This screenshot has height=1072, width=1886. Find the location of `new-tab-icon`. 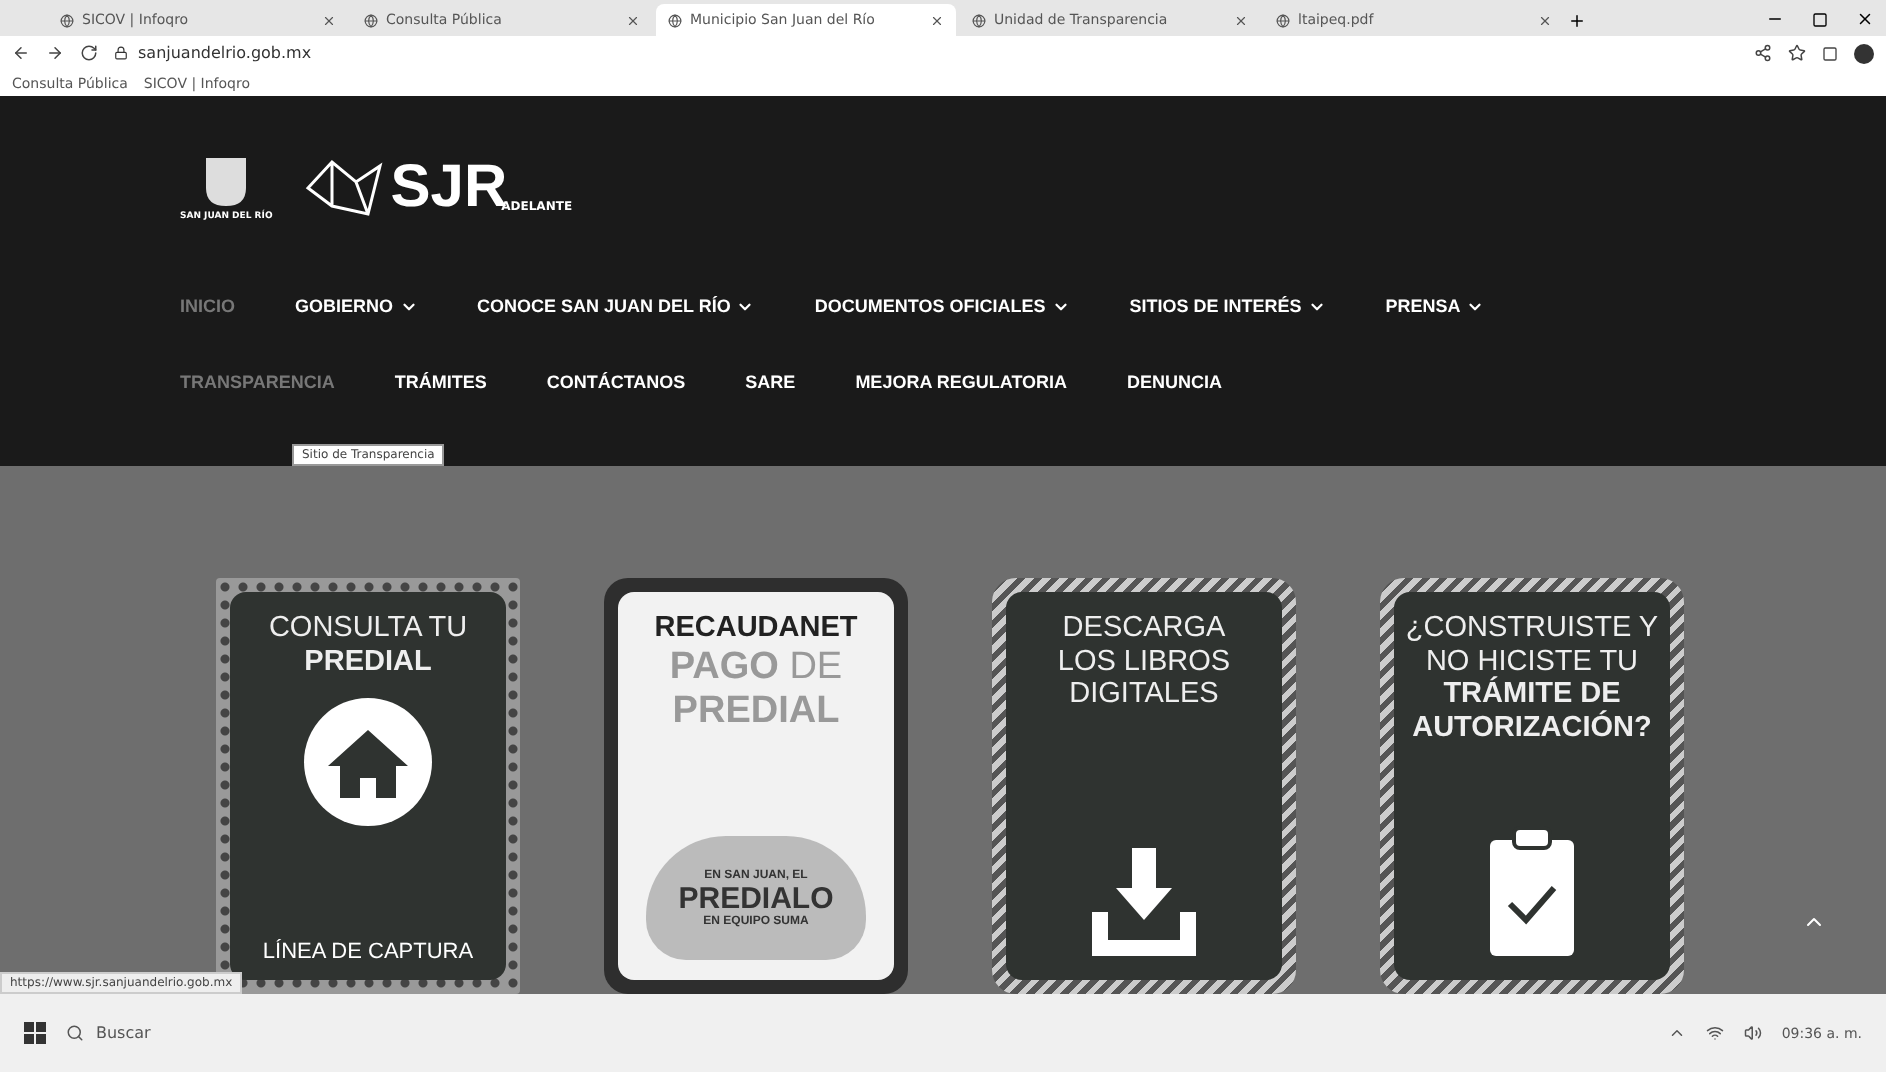

new-tab-icon is located at coordinates (1577, 21).